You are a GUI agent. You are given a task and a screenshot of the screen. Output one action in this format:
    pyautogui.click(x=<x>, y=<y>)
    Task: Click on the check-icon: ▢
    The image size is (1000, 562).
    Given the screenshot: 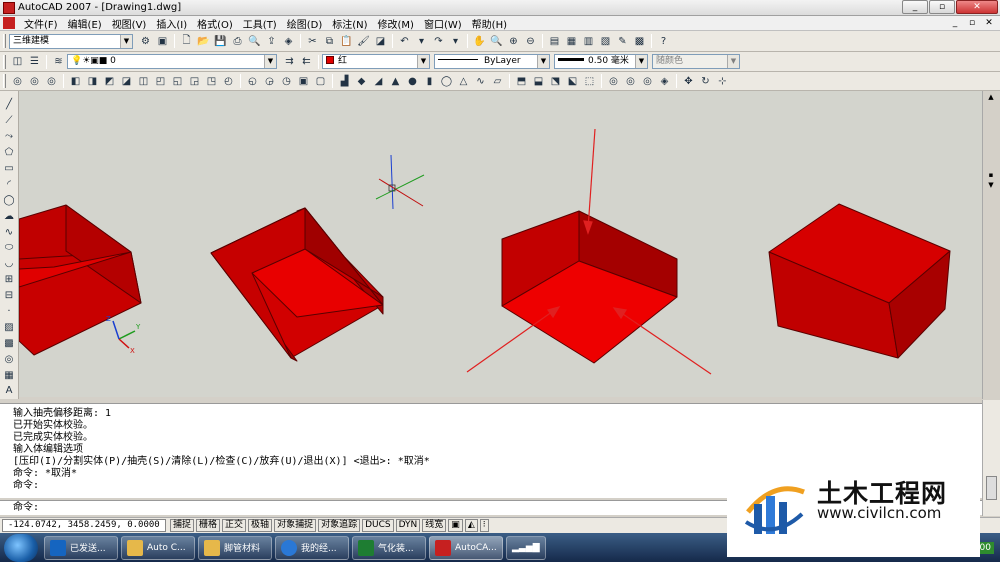 What is the action you would take?
    pyautogui.click(x=320, y=81)
    